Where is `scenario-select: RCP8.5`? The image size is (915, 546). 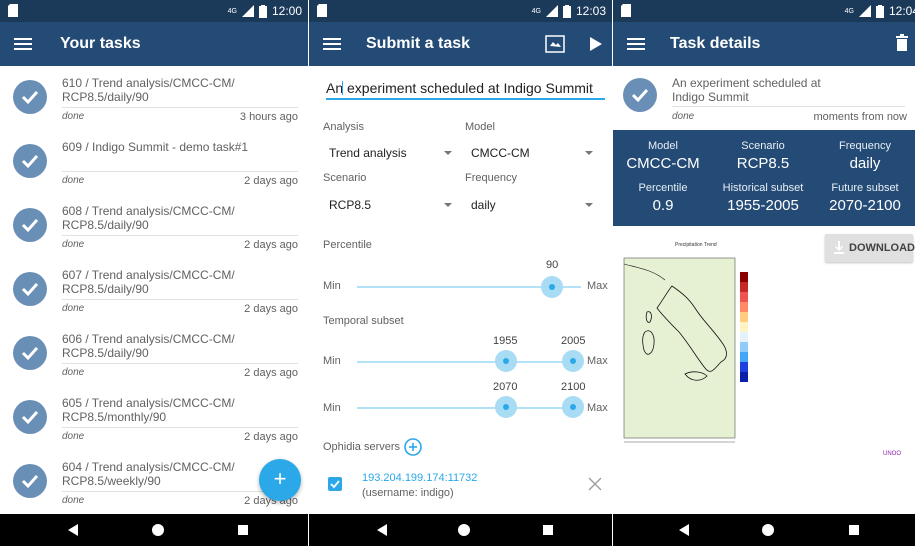
scenario-select: RCP8.5 is located at coordinates (350, 205).